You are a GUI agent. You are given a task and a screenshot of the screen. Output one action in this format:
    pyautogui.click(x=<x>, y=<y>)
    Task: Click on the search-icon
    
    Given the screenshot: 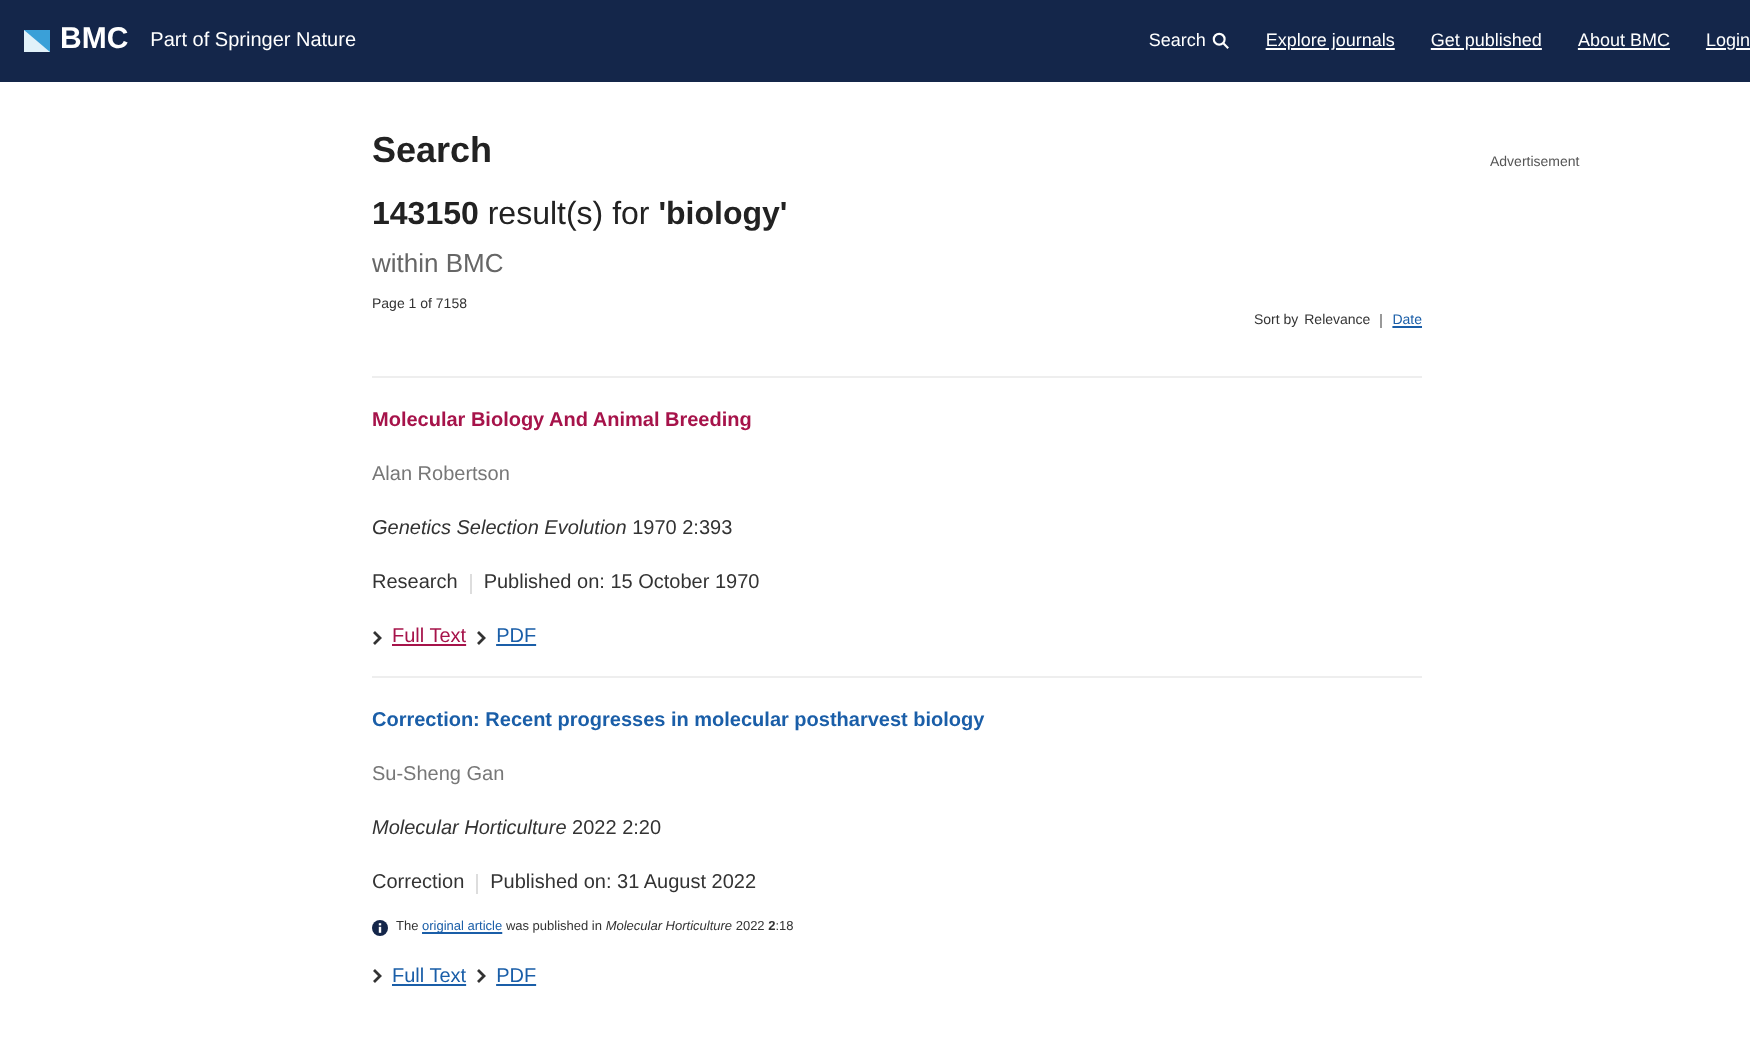 What is the action you would take?
    pyautogui.click(x=1220, y=41)
    